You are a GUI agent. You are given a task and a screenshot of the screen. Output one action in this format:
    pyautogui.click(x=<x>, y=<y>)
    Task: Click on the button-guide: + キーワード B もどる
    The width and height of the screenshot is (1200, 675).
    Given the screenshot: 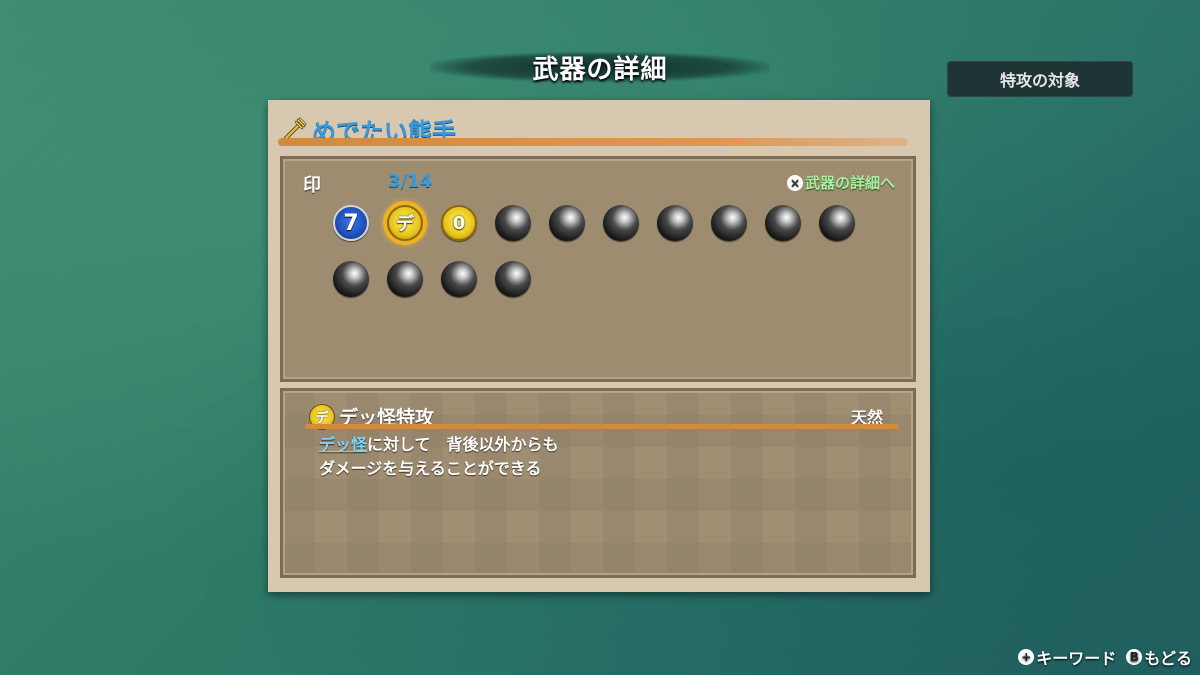 What is the action you would take?
    pyautogui.click(x=1105, y=657)
    